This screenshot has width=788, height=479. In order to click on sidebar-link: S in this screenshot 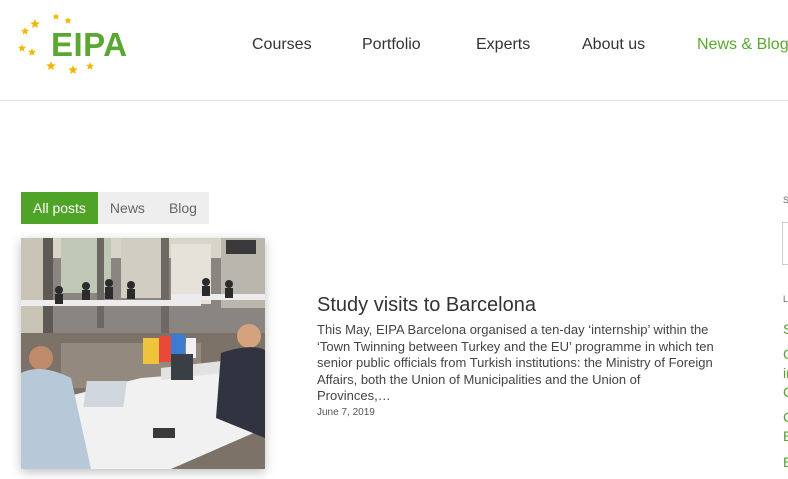, I will do `click(785, 329)`.